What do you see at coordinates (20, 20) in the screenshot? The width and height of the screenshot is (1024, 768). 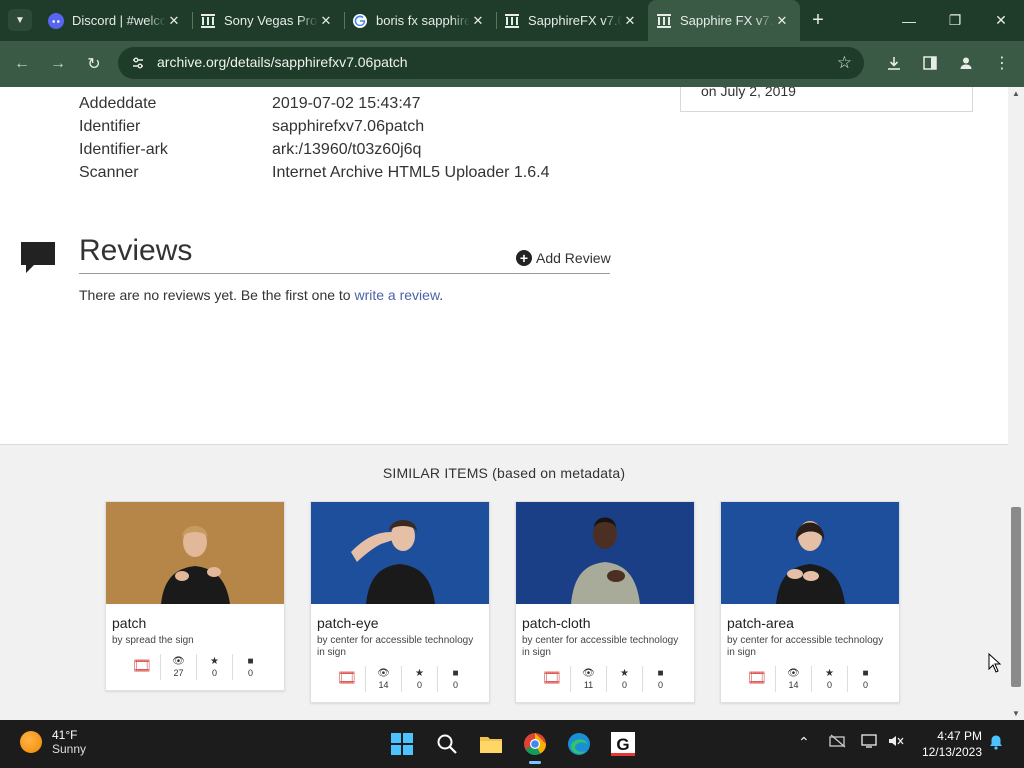 I see `tab-search-button: ▼` at bounding box center [20, 20].